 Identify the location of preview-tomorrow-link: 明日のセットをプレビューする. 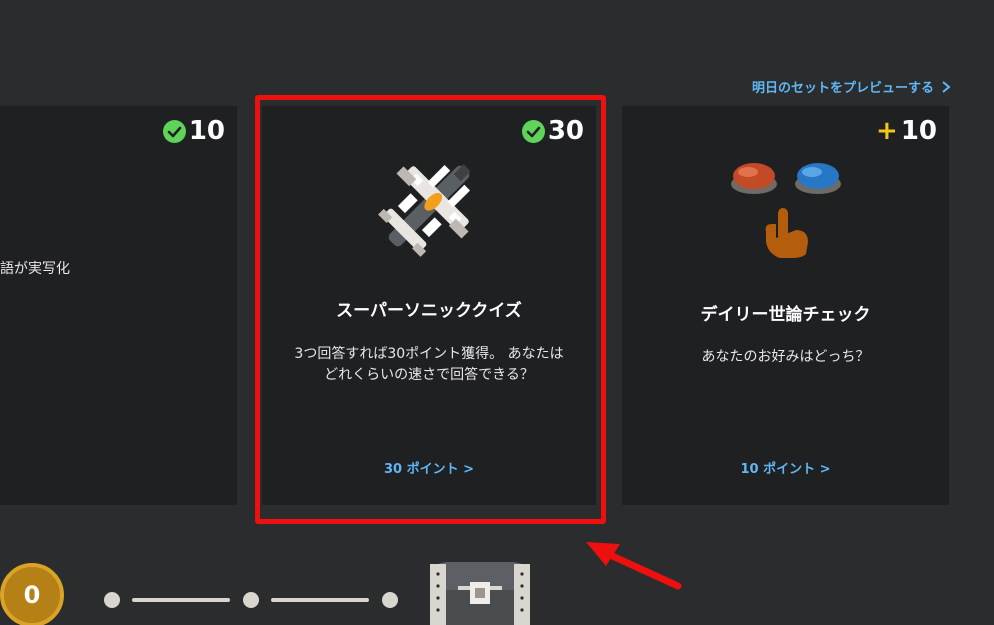
(851, 86).